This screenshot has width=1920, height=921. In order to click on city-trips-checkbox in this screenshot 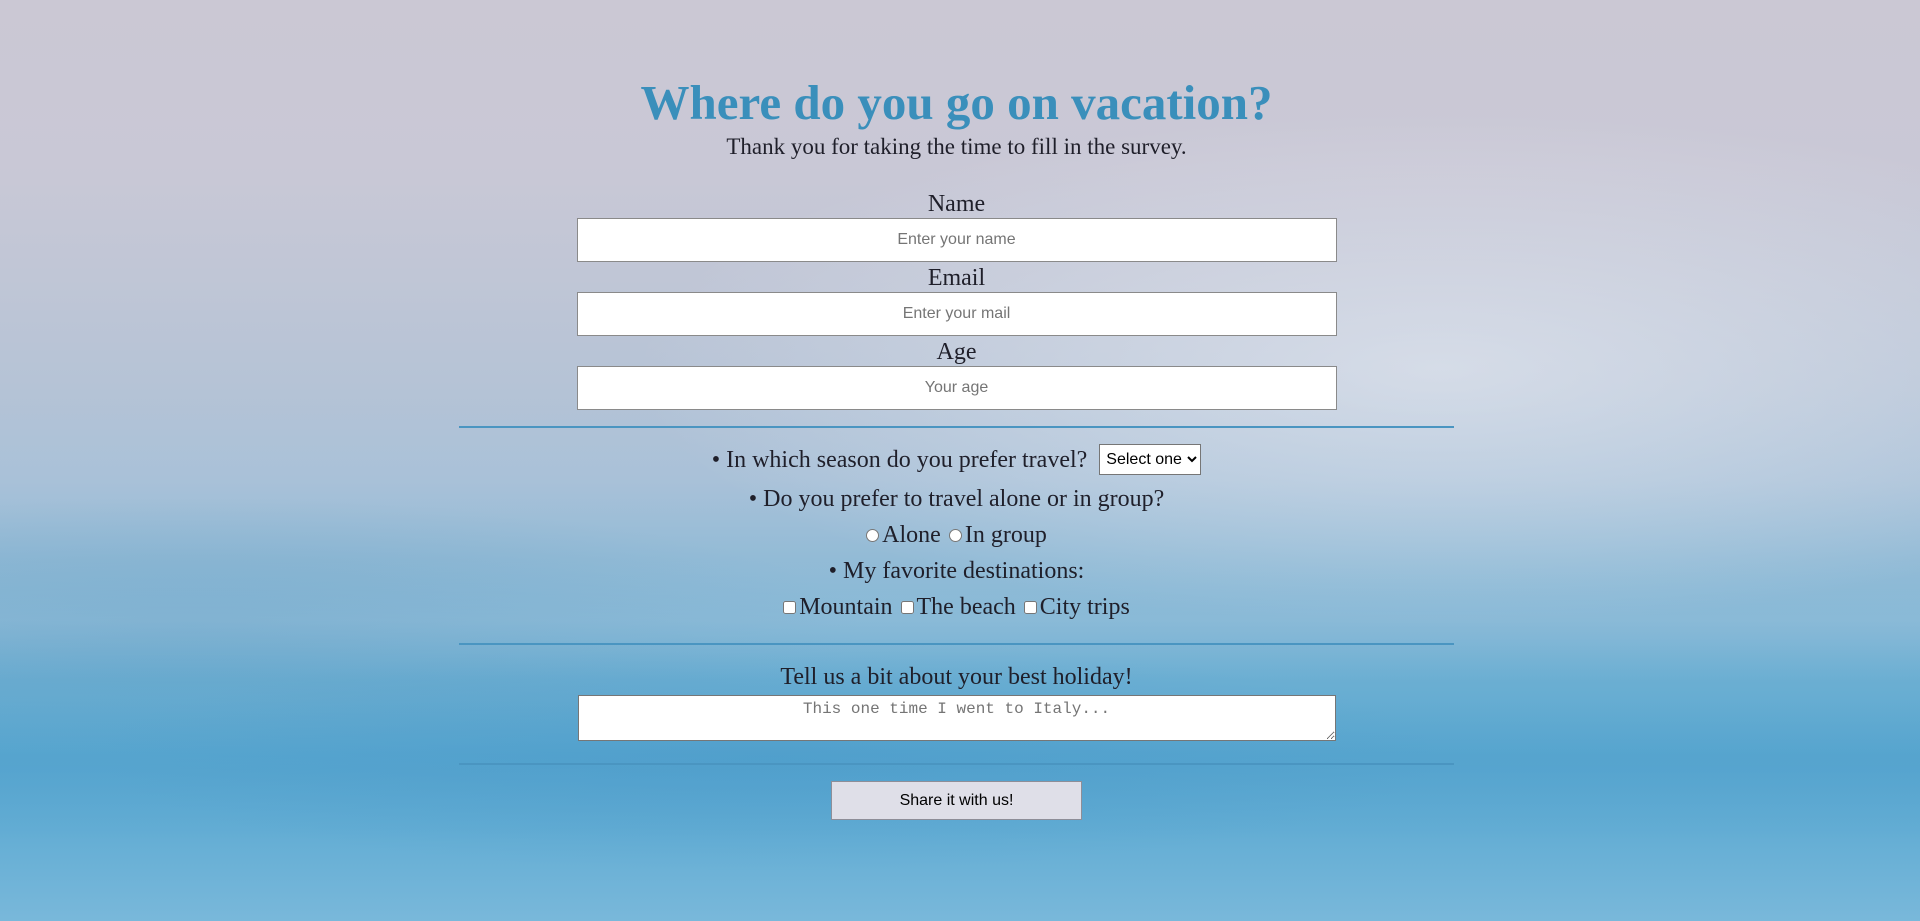, I will do `click(1030, 607)`.